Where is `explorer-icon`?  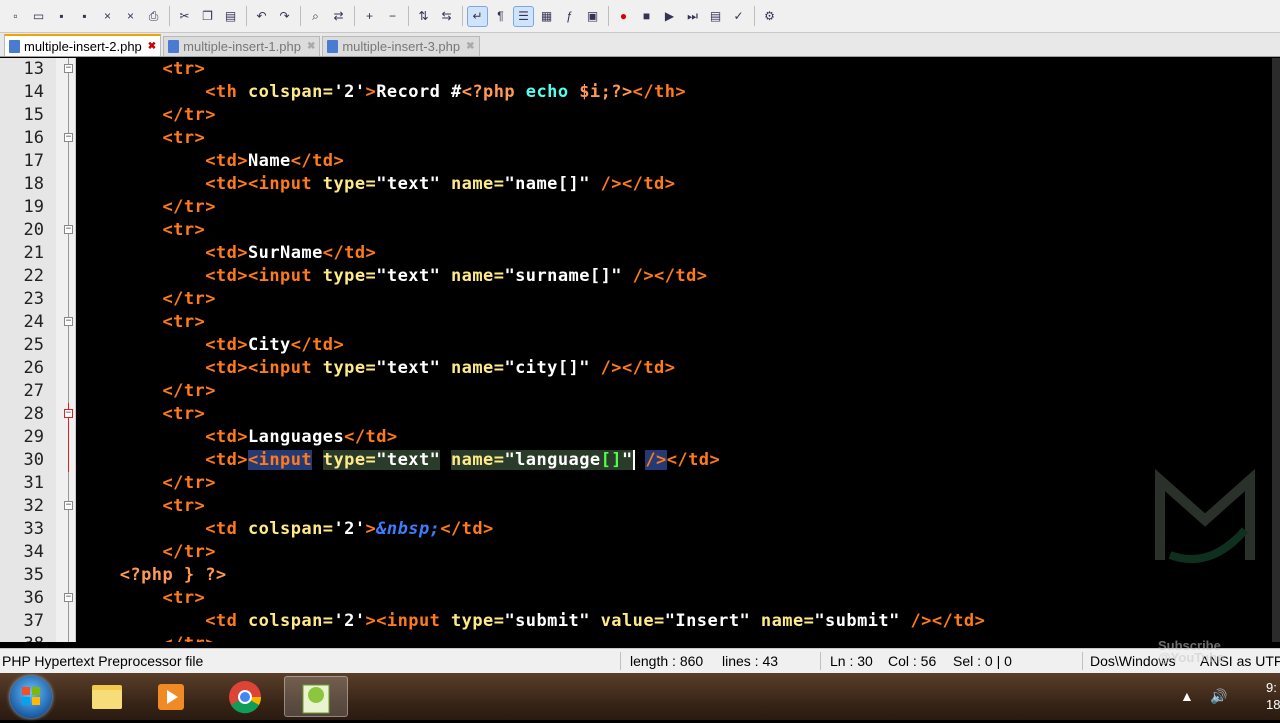 explorer-icon is located at coordinates (107, 697).